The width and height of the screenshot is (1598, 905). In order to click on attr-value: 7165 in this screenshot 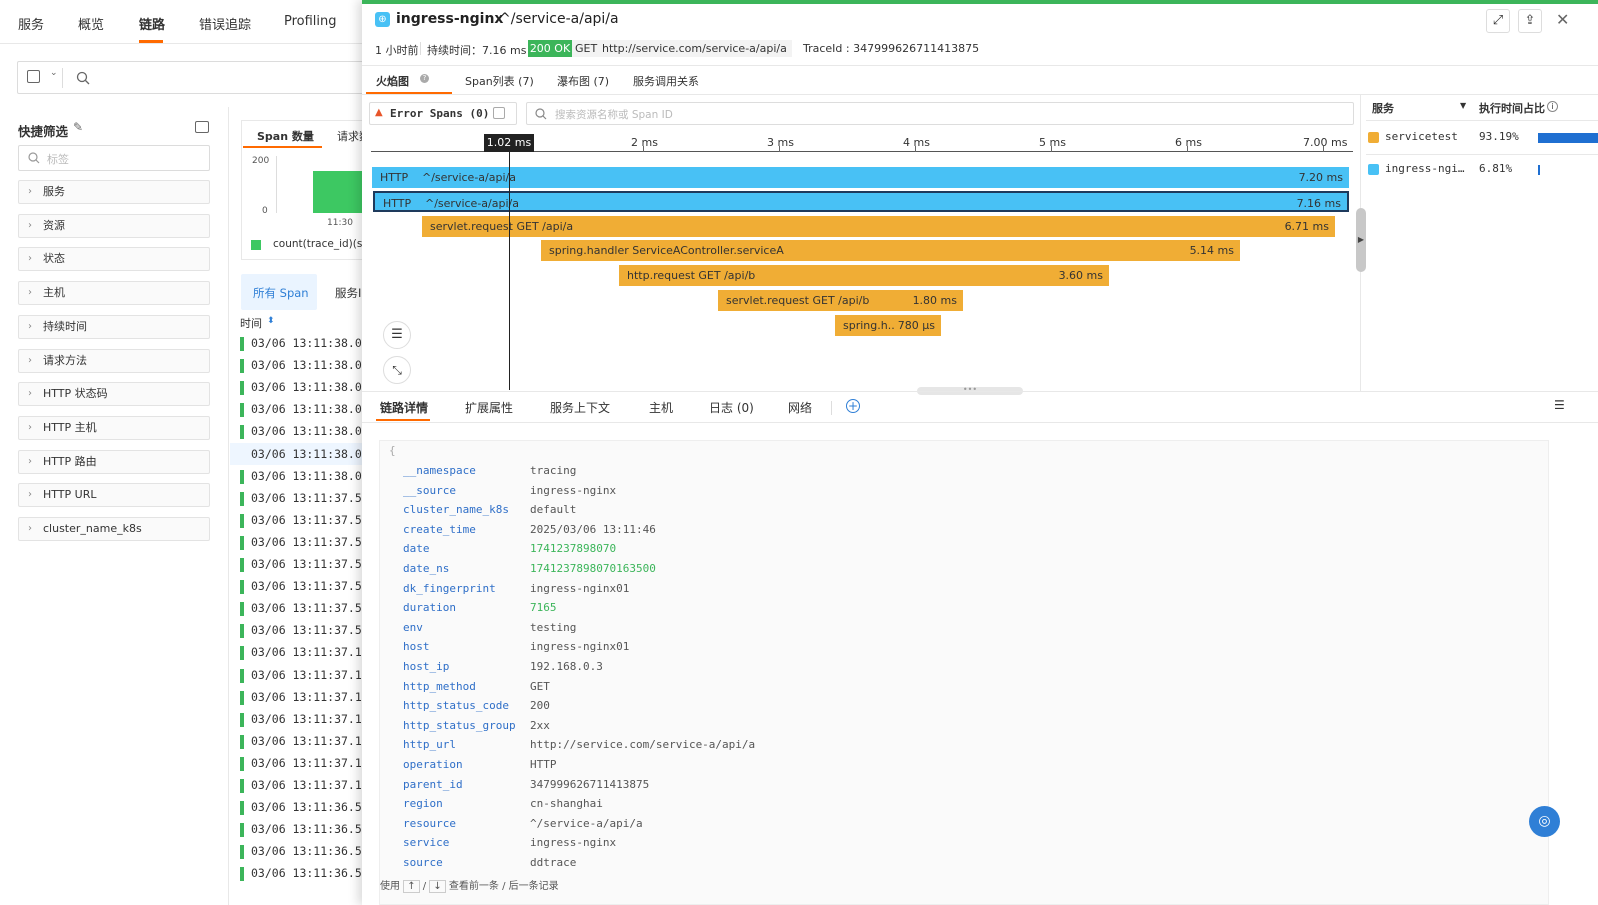, I will do `click(543, 607)`.